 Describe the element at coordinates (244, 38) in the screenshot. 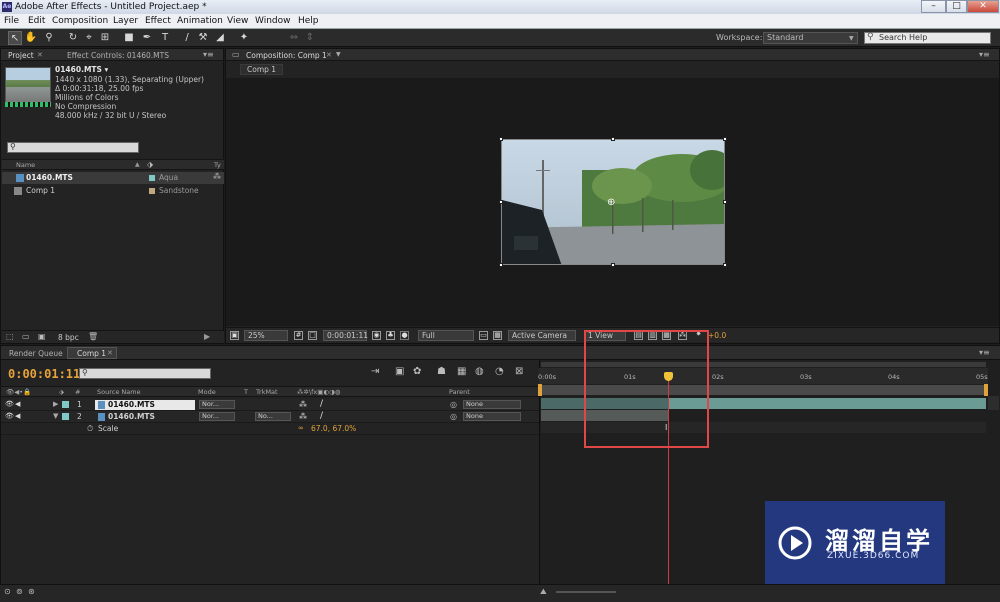

I see `puppet-tool-icon: ✦` at that location.